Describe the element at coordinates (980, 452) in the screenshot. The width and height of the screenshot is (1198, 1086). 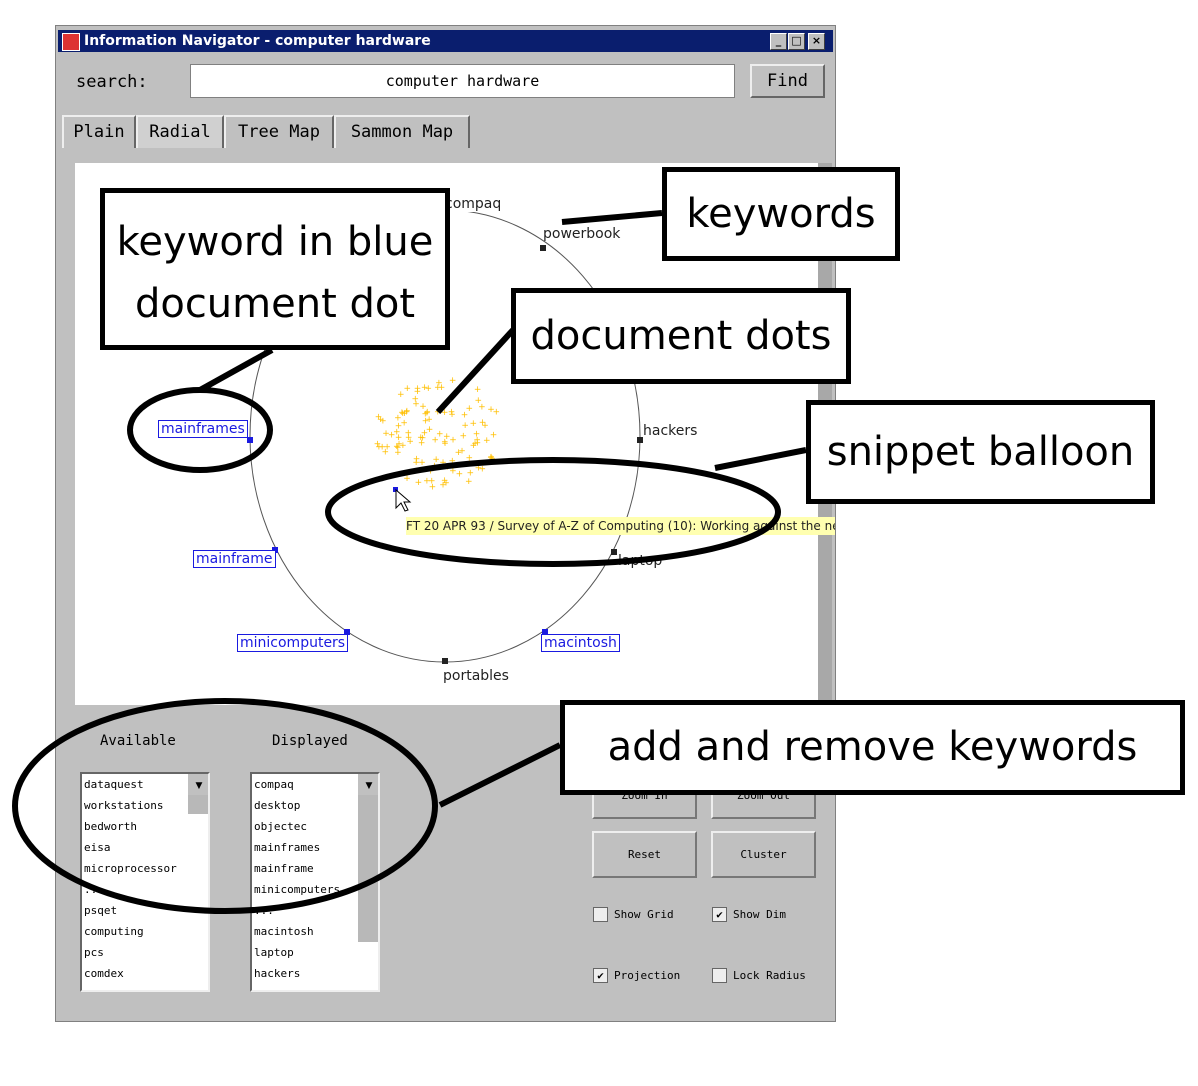
I see `callout-snippet-balloon: snippet balloon` at that location.